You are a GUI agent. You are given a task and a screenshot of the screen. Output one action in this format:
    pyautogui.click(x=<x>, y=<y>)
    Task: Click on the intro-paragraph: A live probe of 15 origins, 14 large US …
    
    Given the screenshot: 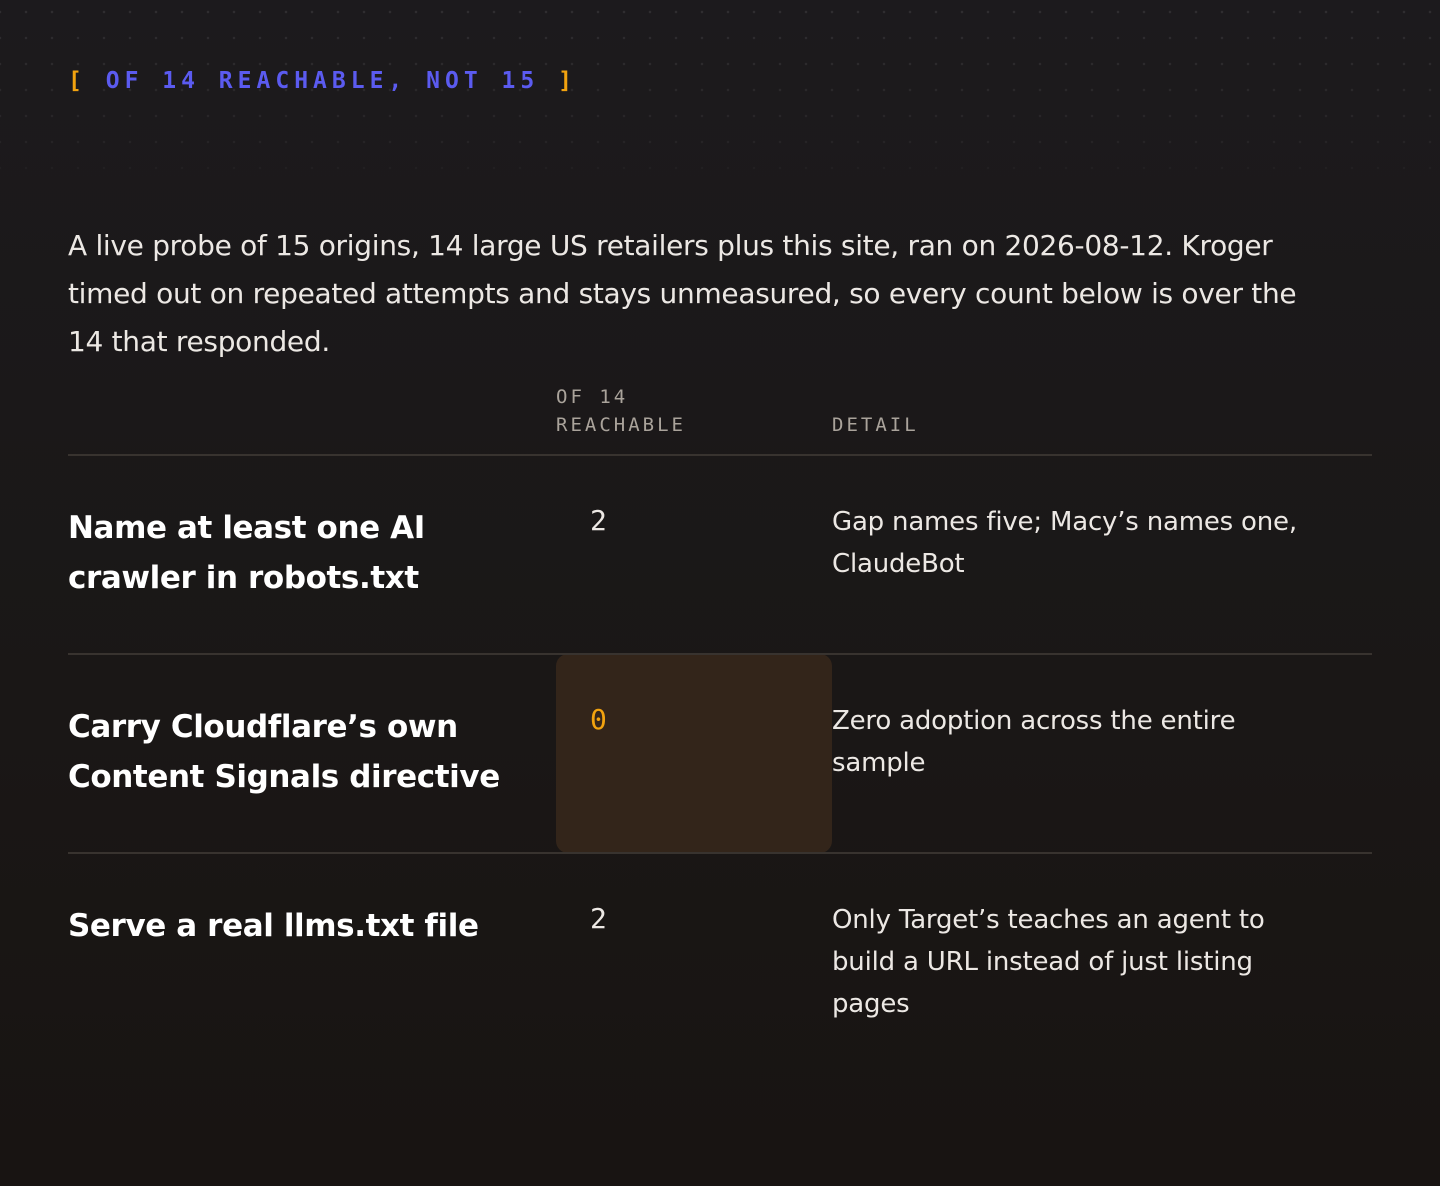 What is the action you would take?
    pyautogui.click(x=682, y=293)
    